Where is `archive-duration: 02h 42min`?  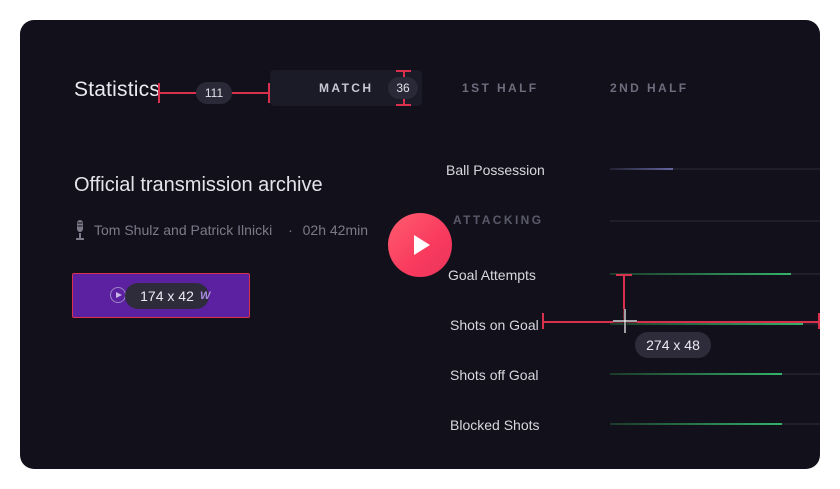 archive-duration: 02h 42min is located at coordinates (335, 230).